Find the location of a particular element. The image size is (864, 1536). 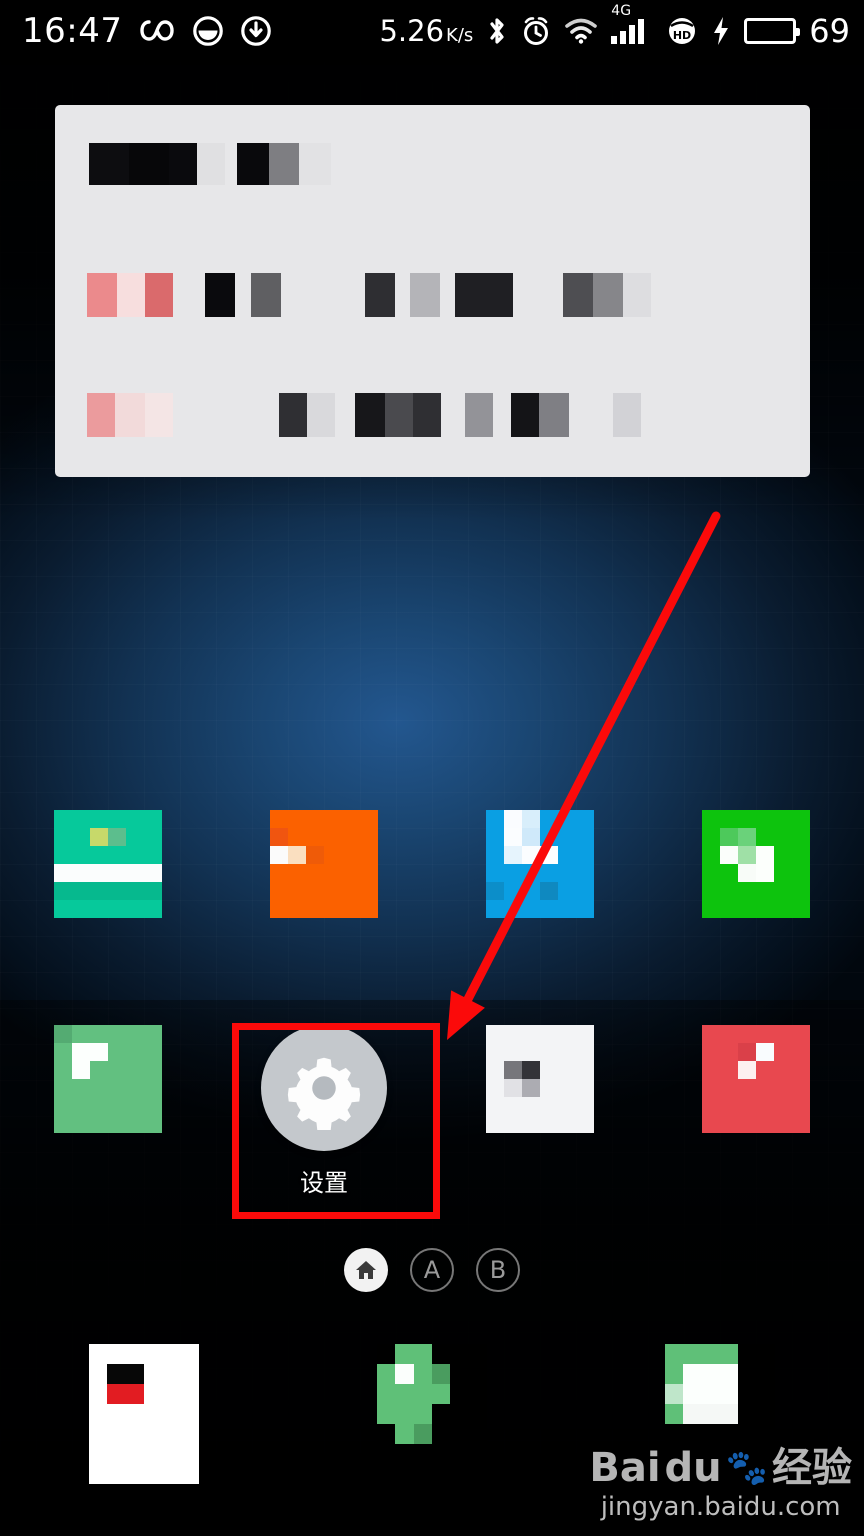

app-blue-icon is located at coordinates (540, 864).